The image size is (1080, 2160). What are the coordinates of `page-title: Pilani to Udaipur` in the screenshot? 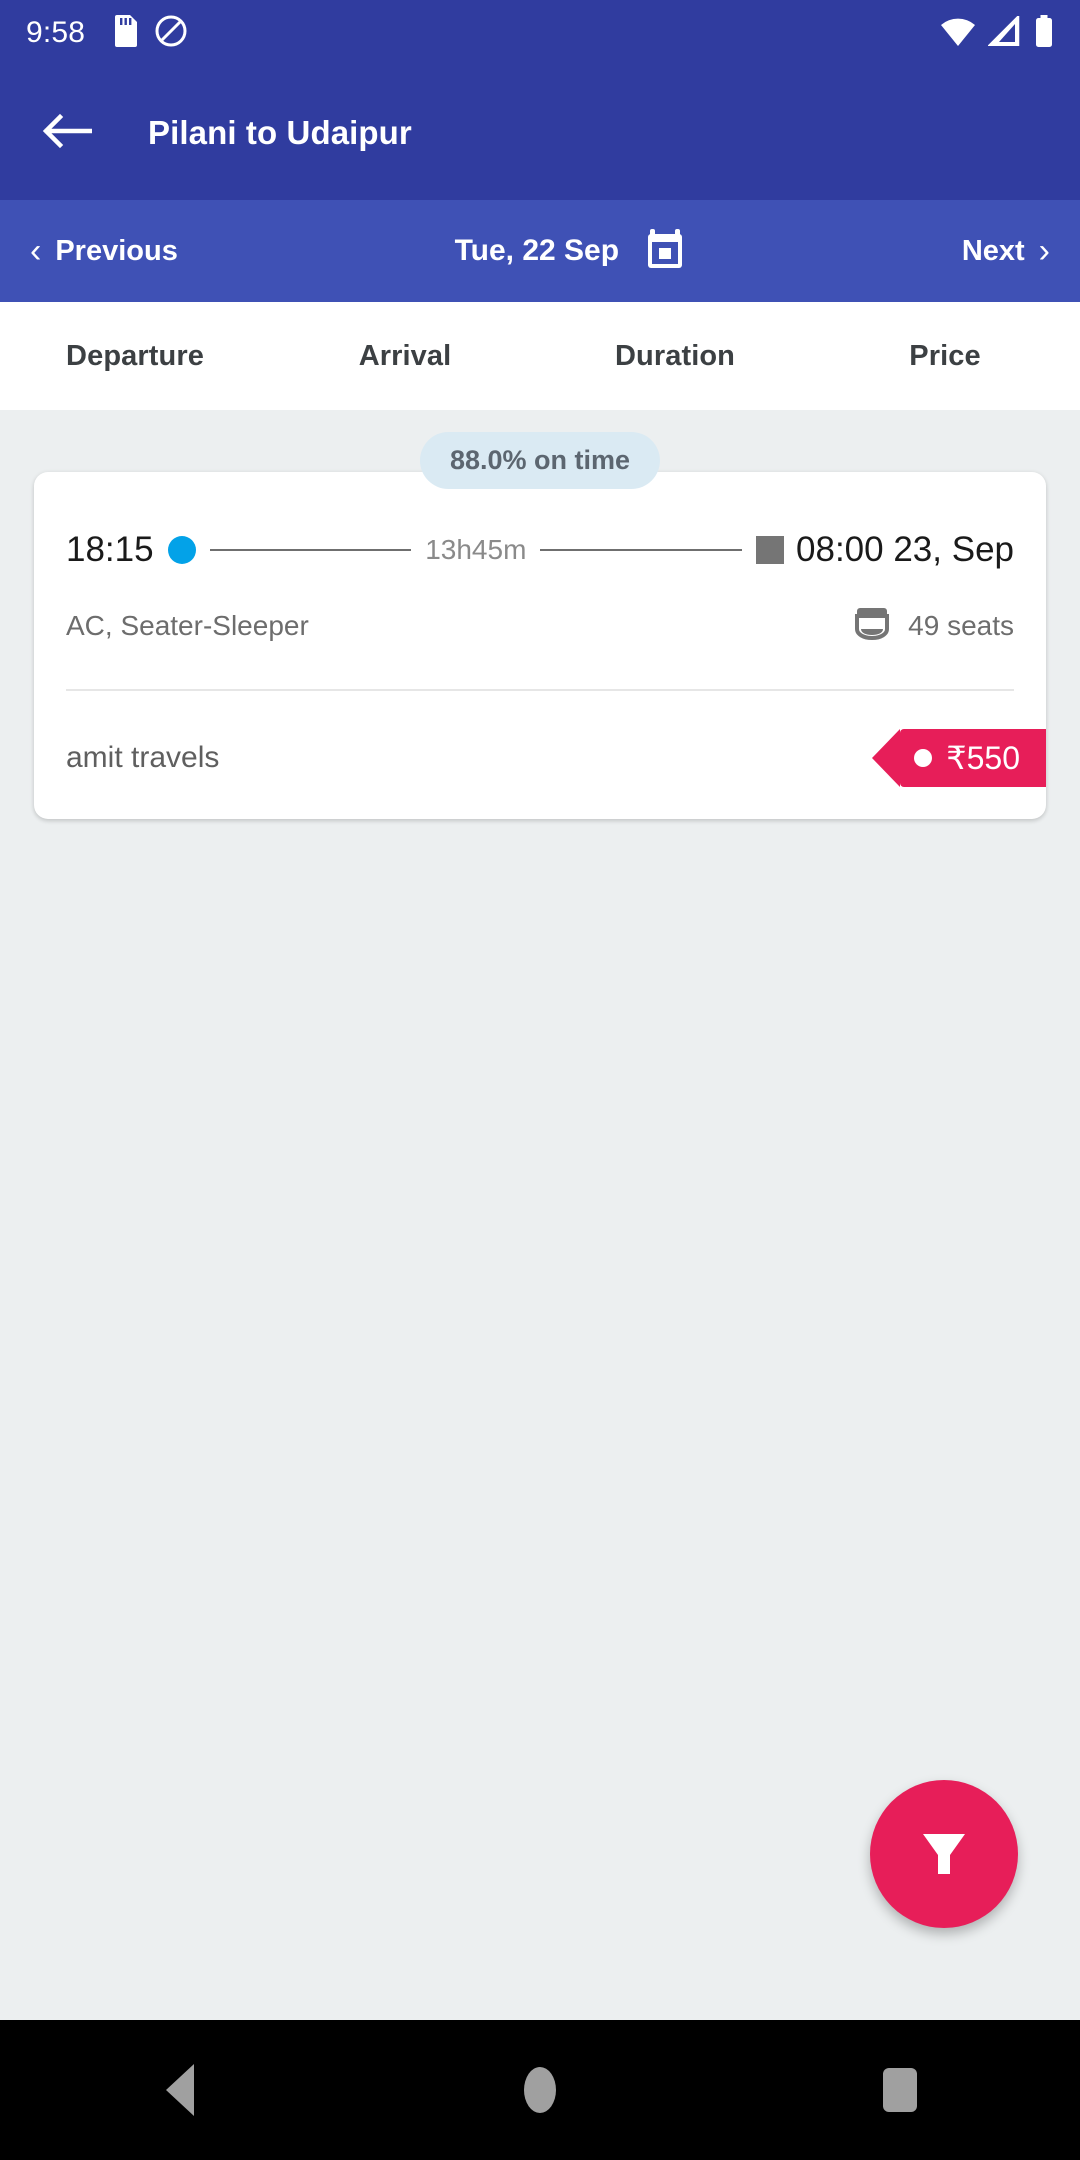 It's located at (280, 132).